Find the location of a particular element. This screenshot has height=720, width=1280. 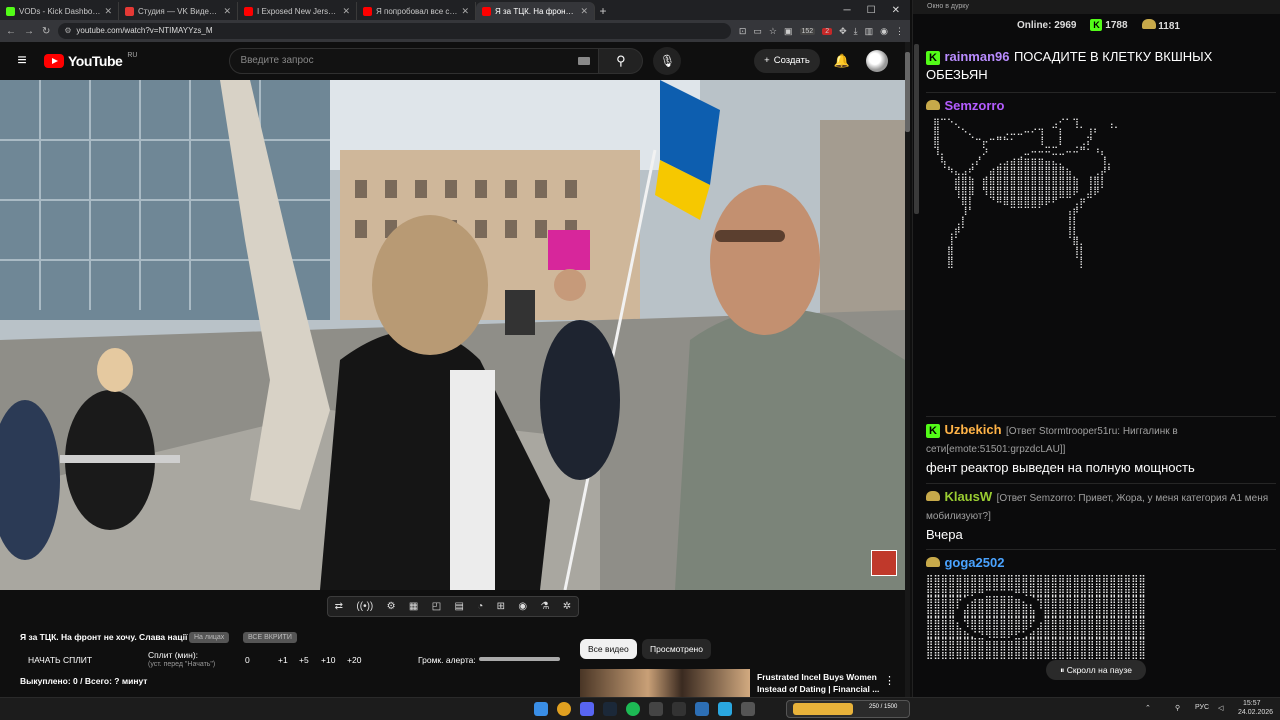

tab-vk-studio: Студия — VK Видео Live✕ is located at coordinates (178, 11).